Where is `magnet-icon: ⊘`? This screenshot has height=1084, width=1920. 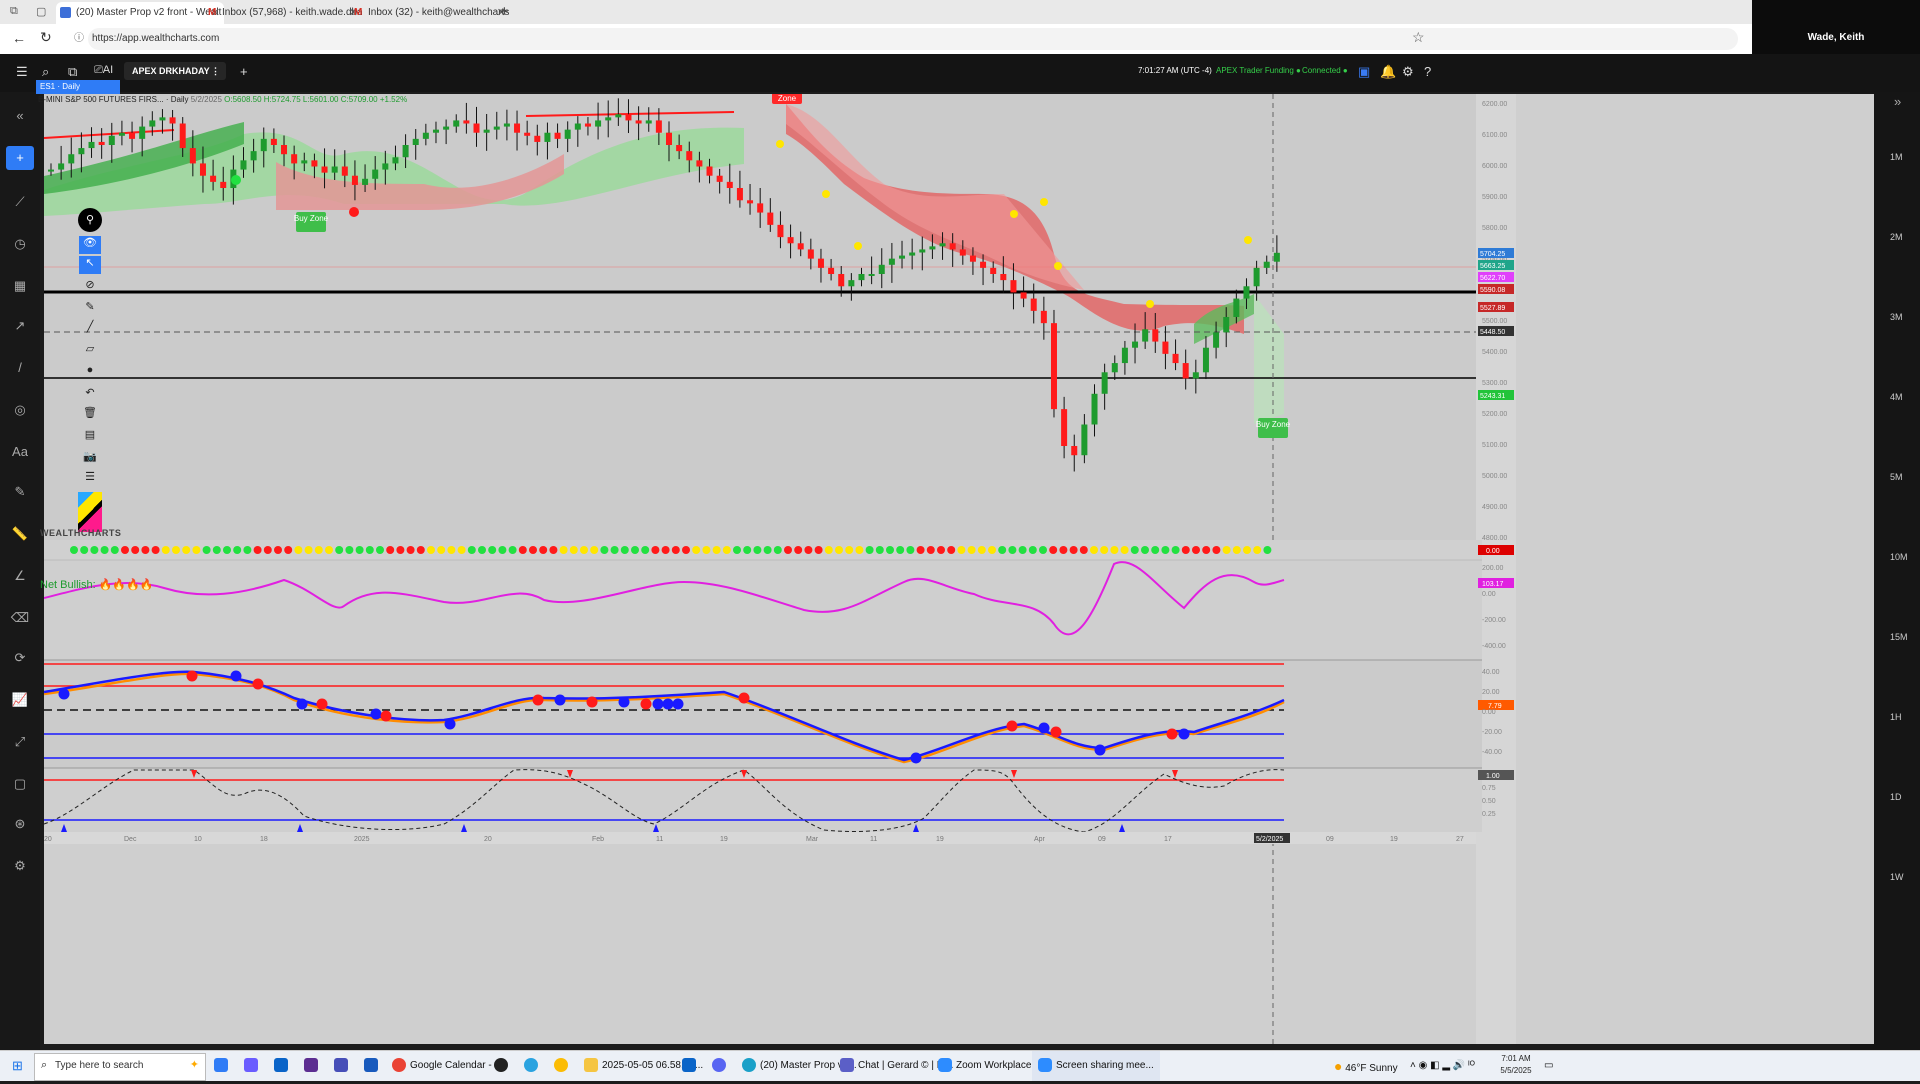
magnet-icon: ⊘ is located at coordinates (90, 287).